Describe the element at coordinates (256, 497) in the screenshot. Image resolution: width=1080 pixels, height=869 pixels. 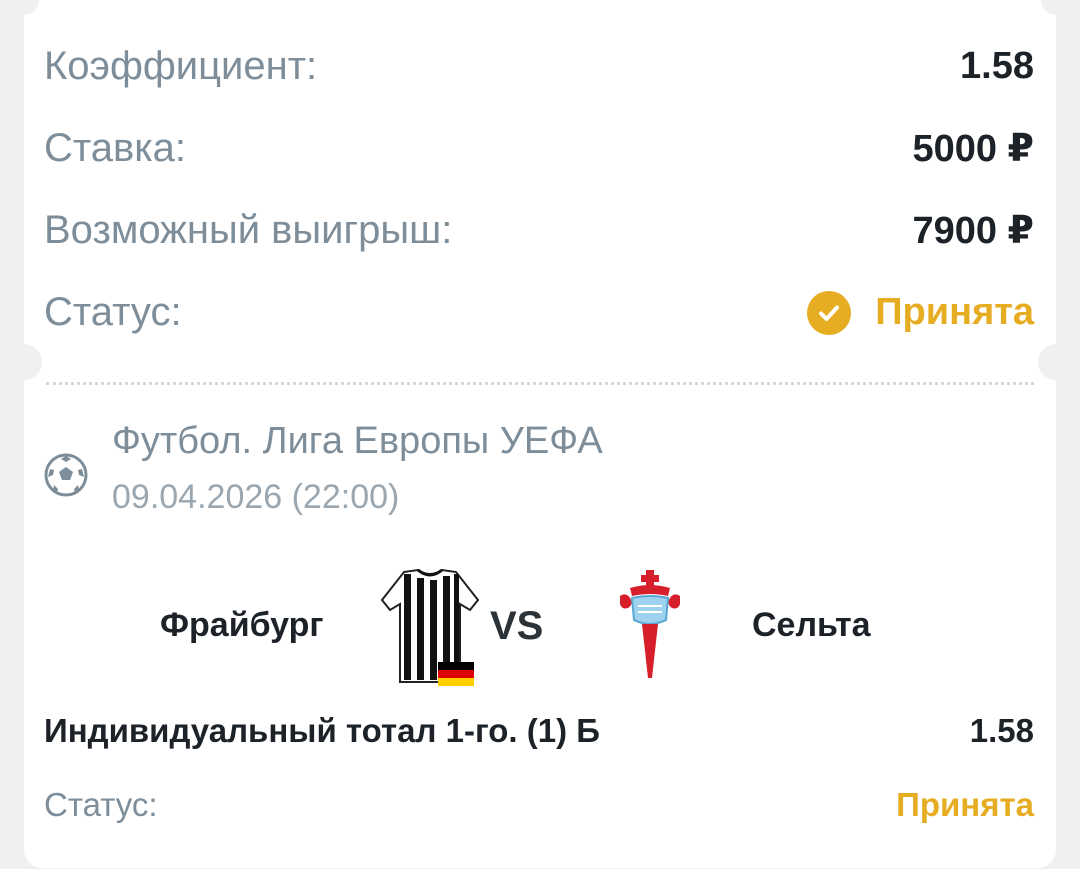
I see `event-datetime: 09.04.2026 (22:00)` at that location.